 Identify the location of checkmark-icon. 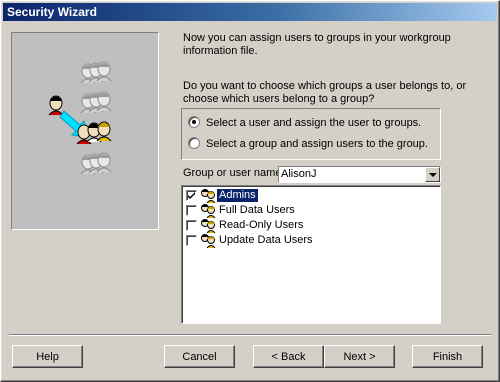
(191, 195).